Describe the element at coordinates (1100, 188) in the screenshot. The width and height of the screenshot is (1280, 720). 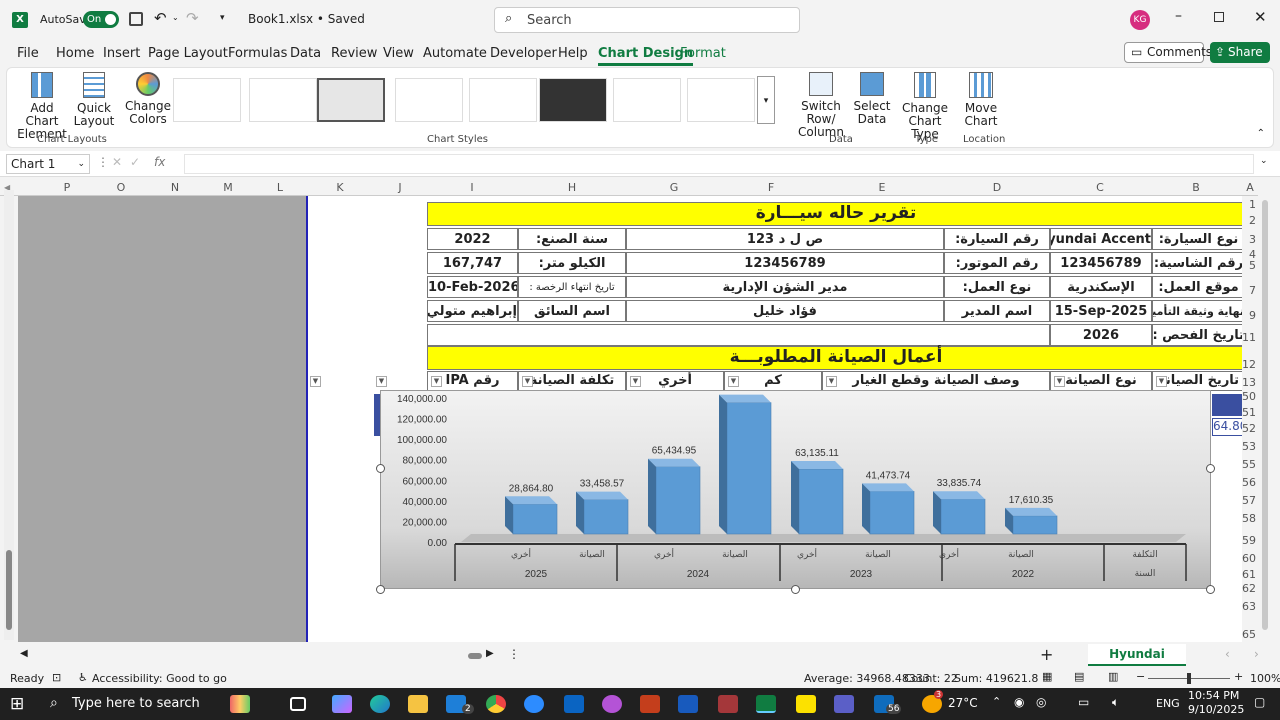
I see `column-header: C` at that location.